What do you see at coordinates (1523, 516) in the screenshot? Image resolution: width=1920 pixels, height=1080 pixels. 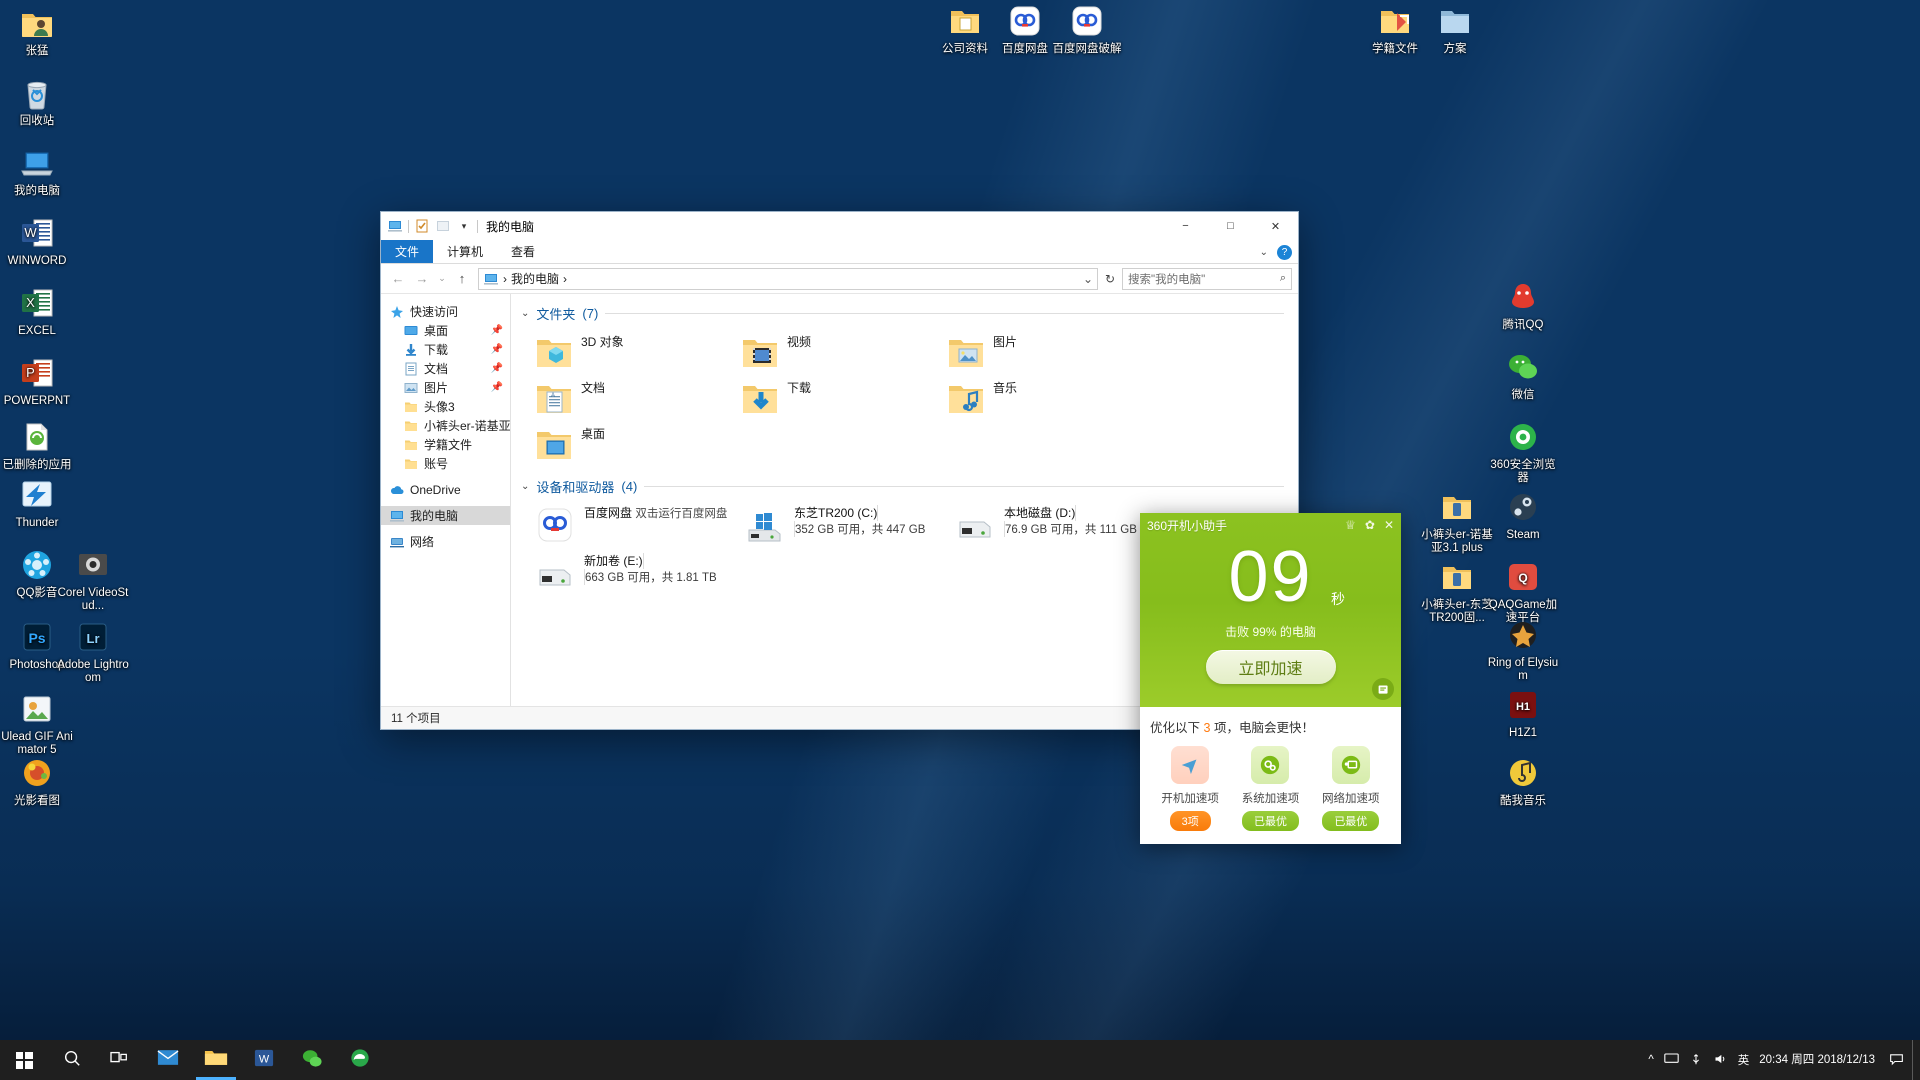 I see `desktop-icon-steam: Steam` at bounding box center [1523, 516].